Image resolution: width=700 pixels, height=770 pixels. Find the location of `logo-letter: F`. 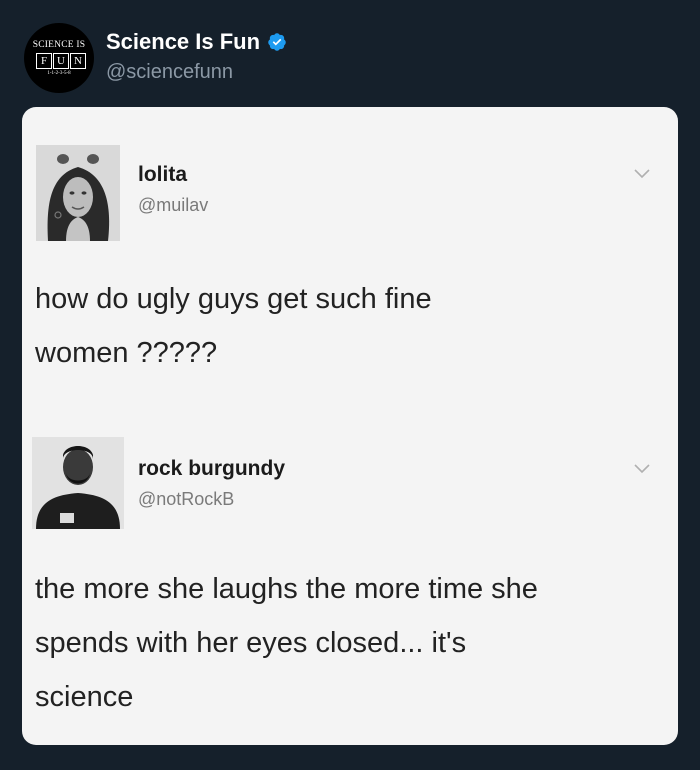

logo-letter: F is located at coordinates (44, 61).